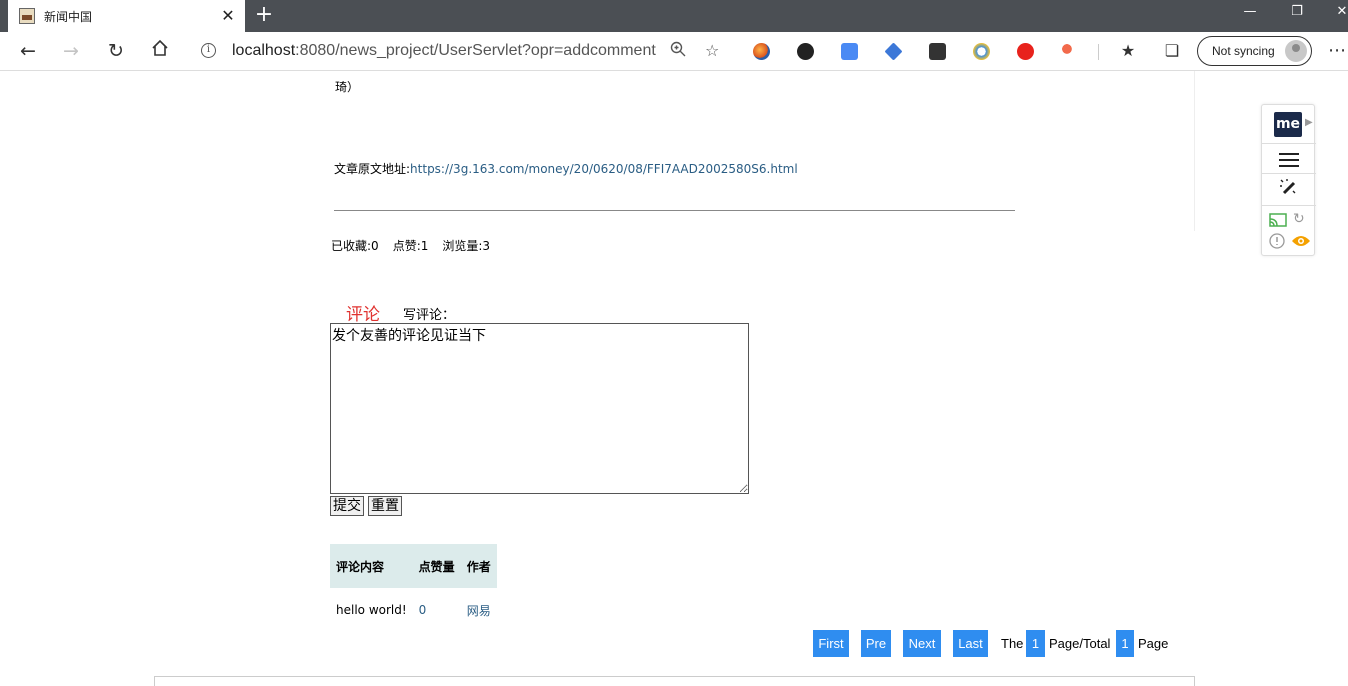 This screenshot has width=1348, height=686. I want to click on compass-ext-icon, so click(981, 51).